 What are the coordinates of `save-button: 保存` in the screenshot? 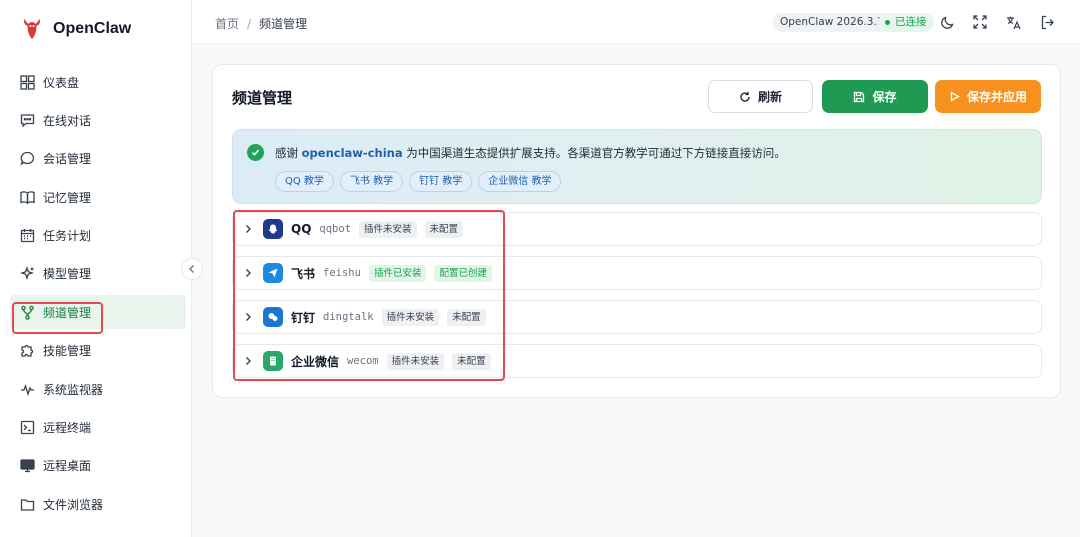 It's located at (875, 96).